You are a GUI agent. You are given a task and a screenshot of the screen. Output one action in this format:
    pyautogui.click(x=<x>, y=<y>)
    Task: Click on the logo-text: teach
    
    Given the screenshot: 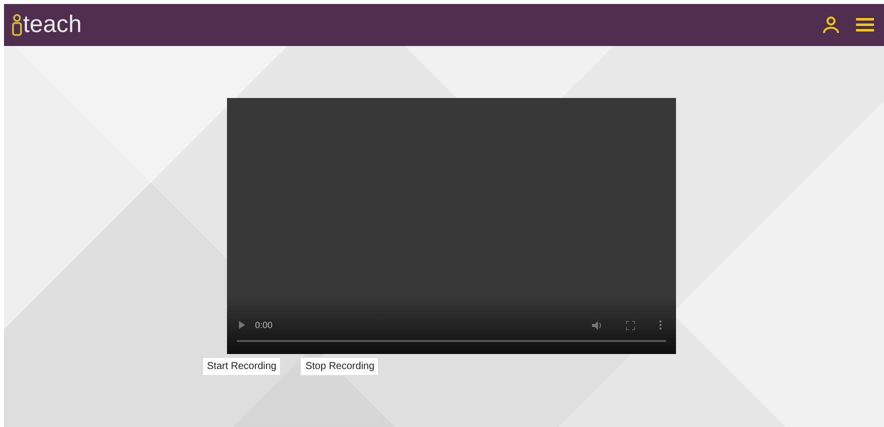 What is the action you would take?
    pyautogui.click(x=52, y=25)
    